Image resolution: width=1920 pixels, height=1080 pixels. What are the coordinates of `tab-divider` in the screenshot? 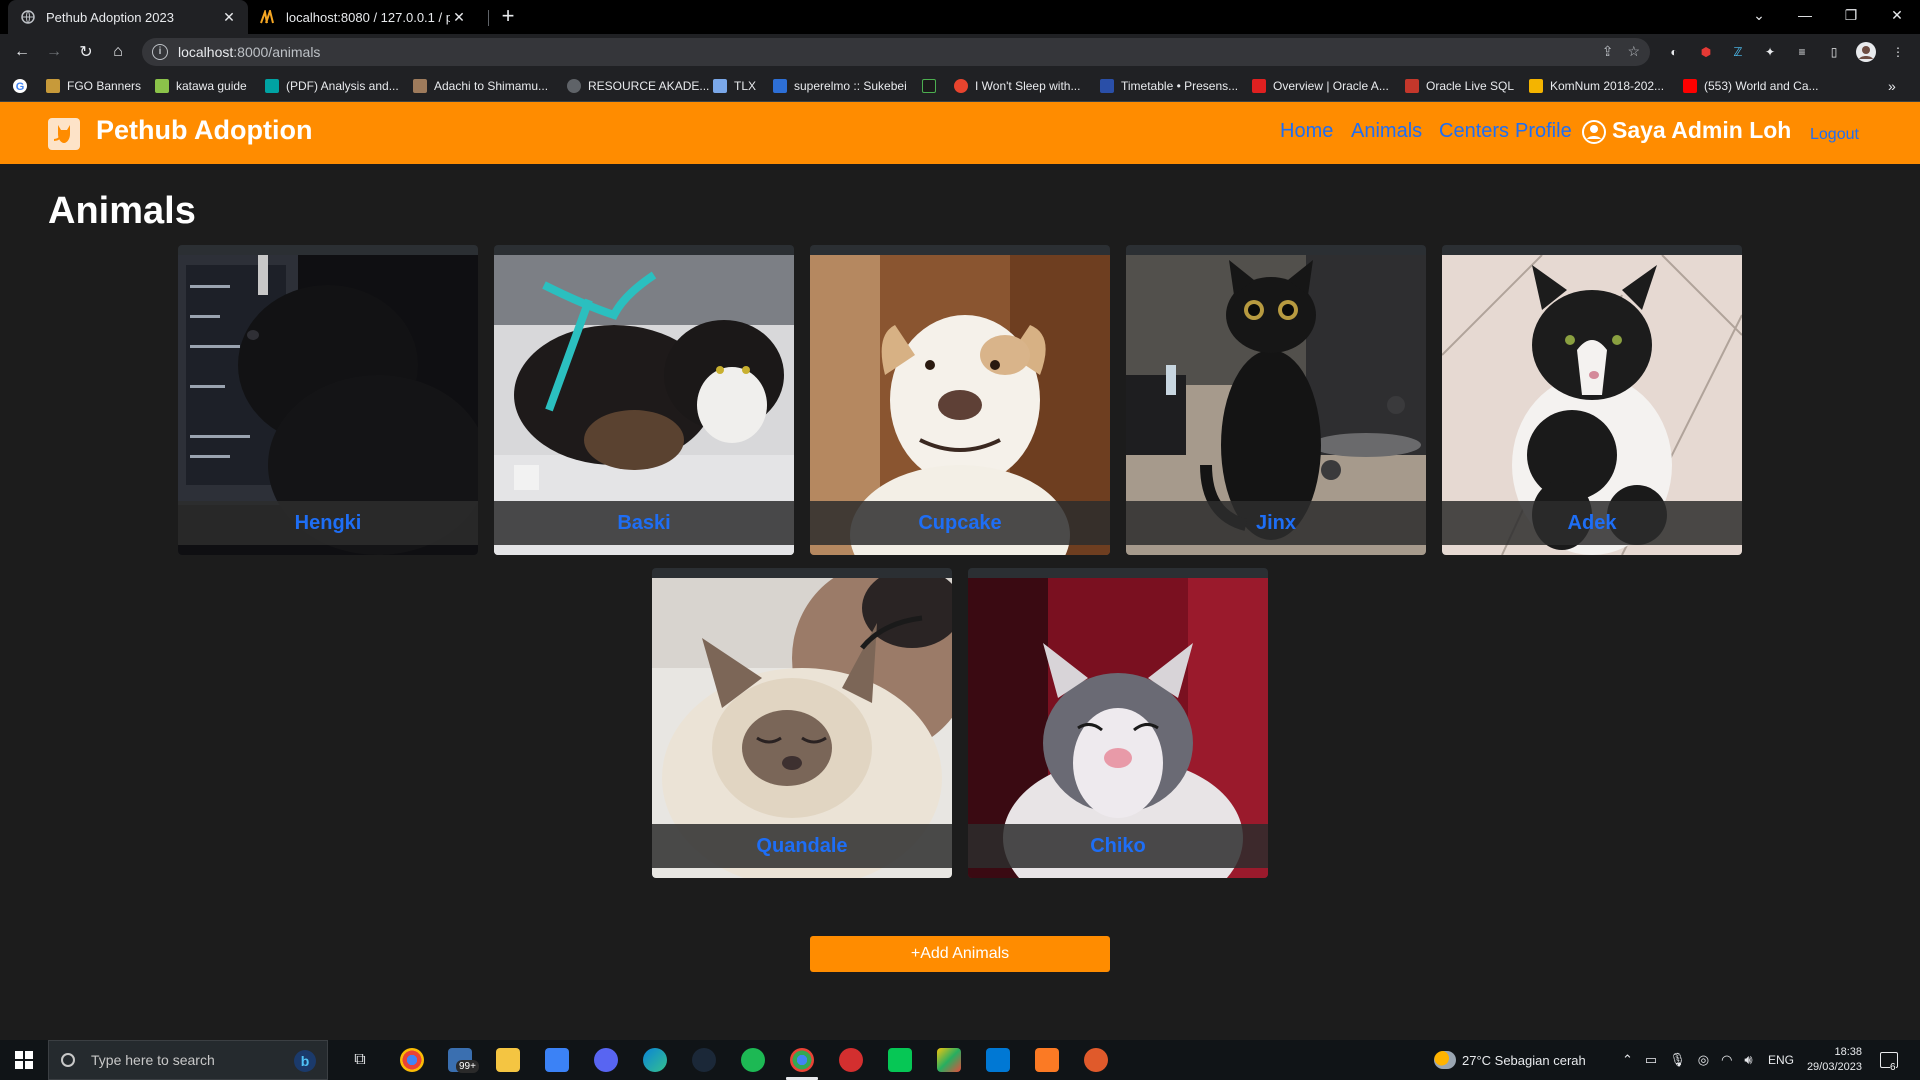 It's located at (488, 18).